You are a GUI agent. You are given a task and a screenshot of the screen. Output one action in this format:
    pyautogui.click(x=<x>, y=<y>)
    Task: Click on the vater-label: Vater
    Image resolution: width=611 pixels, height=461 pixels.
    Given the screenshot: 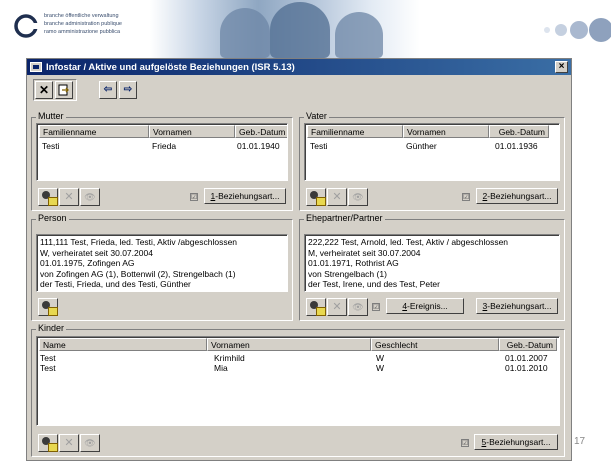 What is the action you would take?
    pyautogui.click(x=316, y=116)
    